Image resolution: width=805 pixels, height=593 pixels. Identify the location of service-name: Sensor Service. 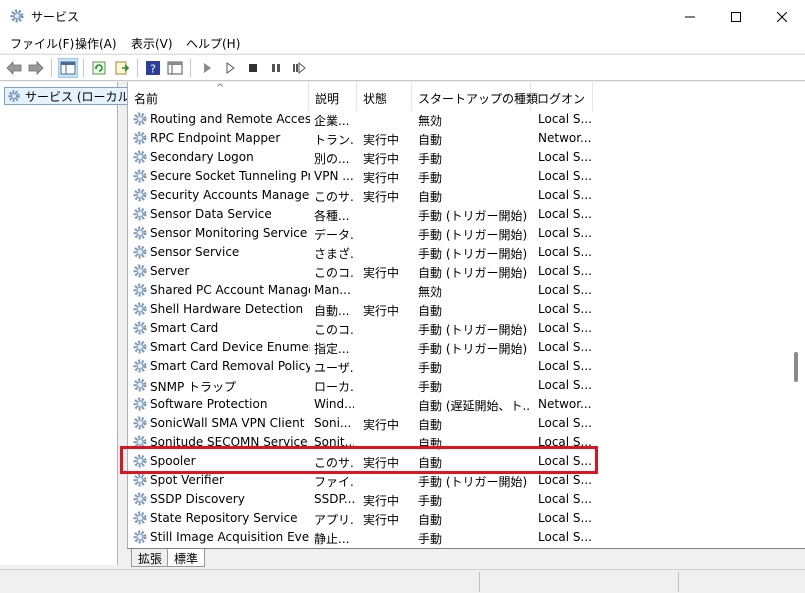
(195, 252).